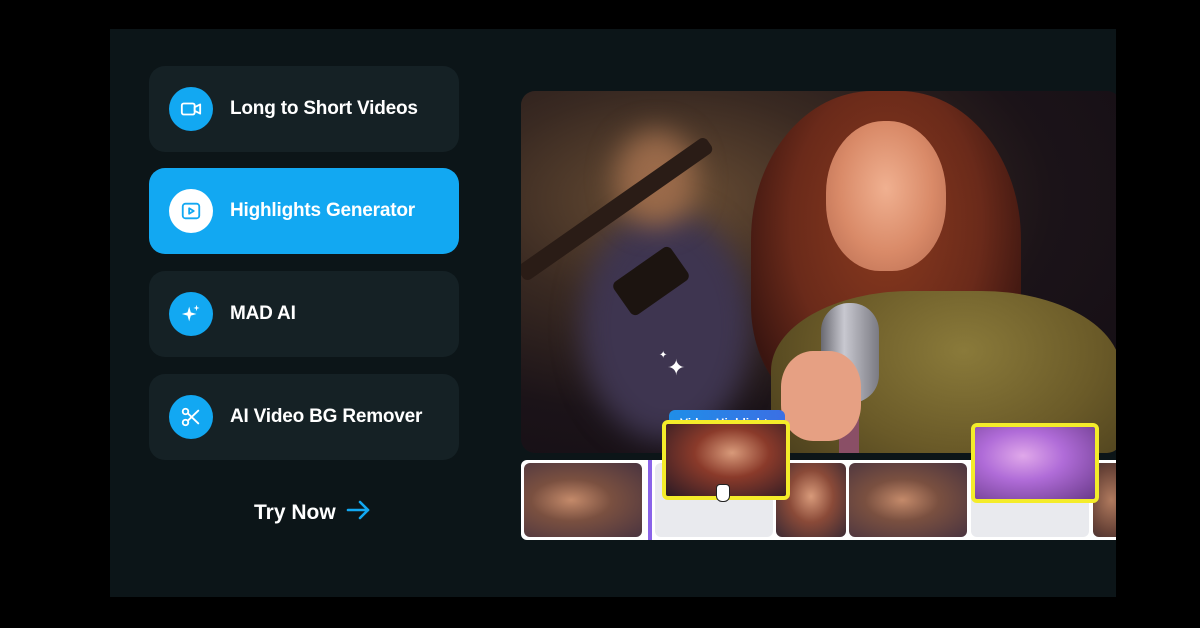  What do you see at coordinates (324, 108) in the screenshot?
I see `menu-item-label: Long to Short Videos` at bounding box center [324, 108].